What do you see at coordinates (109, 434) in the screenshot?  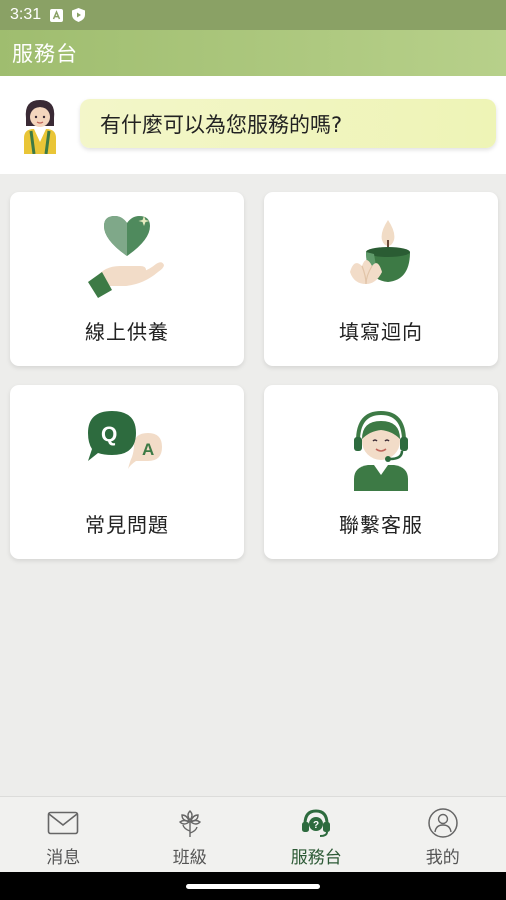 I see `svg-text: Q` at bounding box center [109, 434].